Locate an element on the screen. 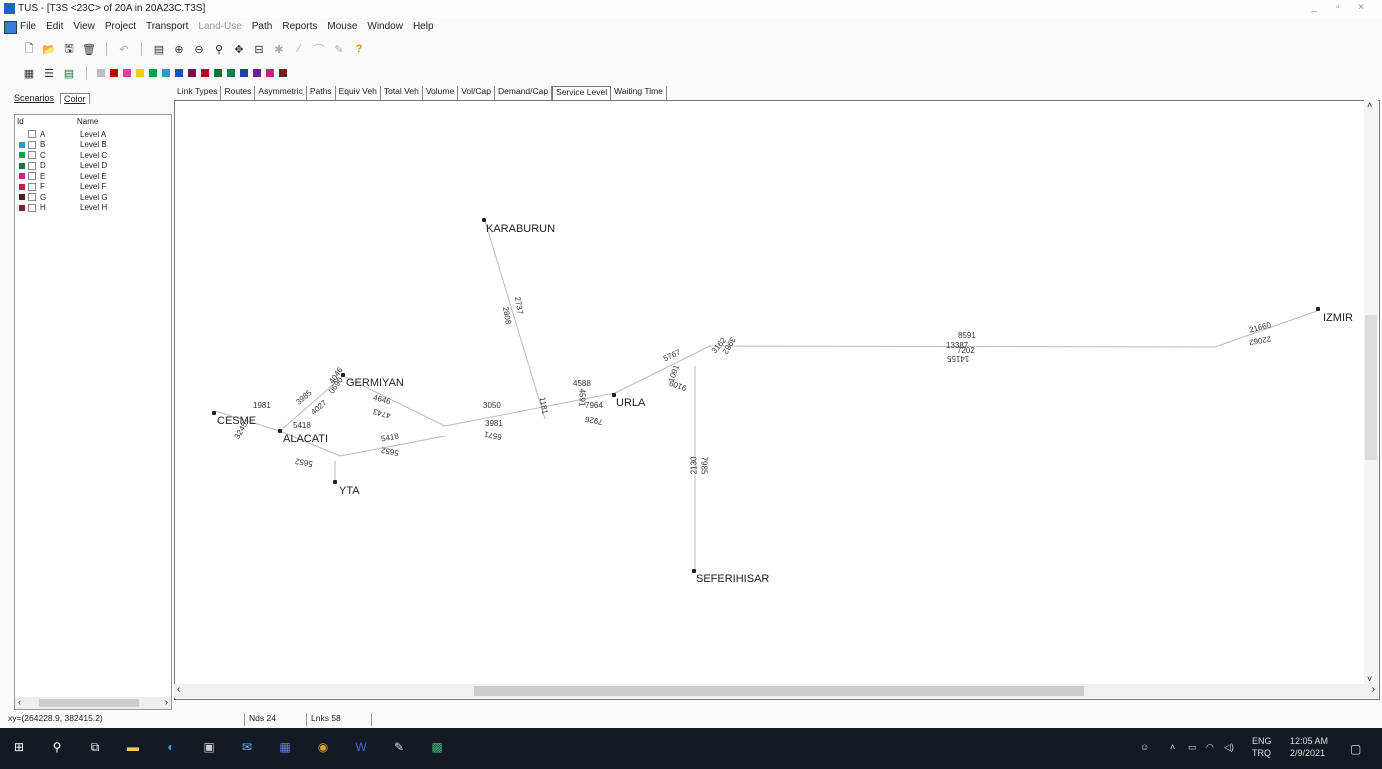 The image size is (1382, 769). paint-icon: ✎ is located at coordinates (399, 747).